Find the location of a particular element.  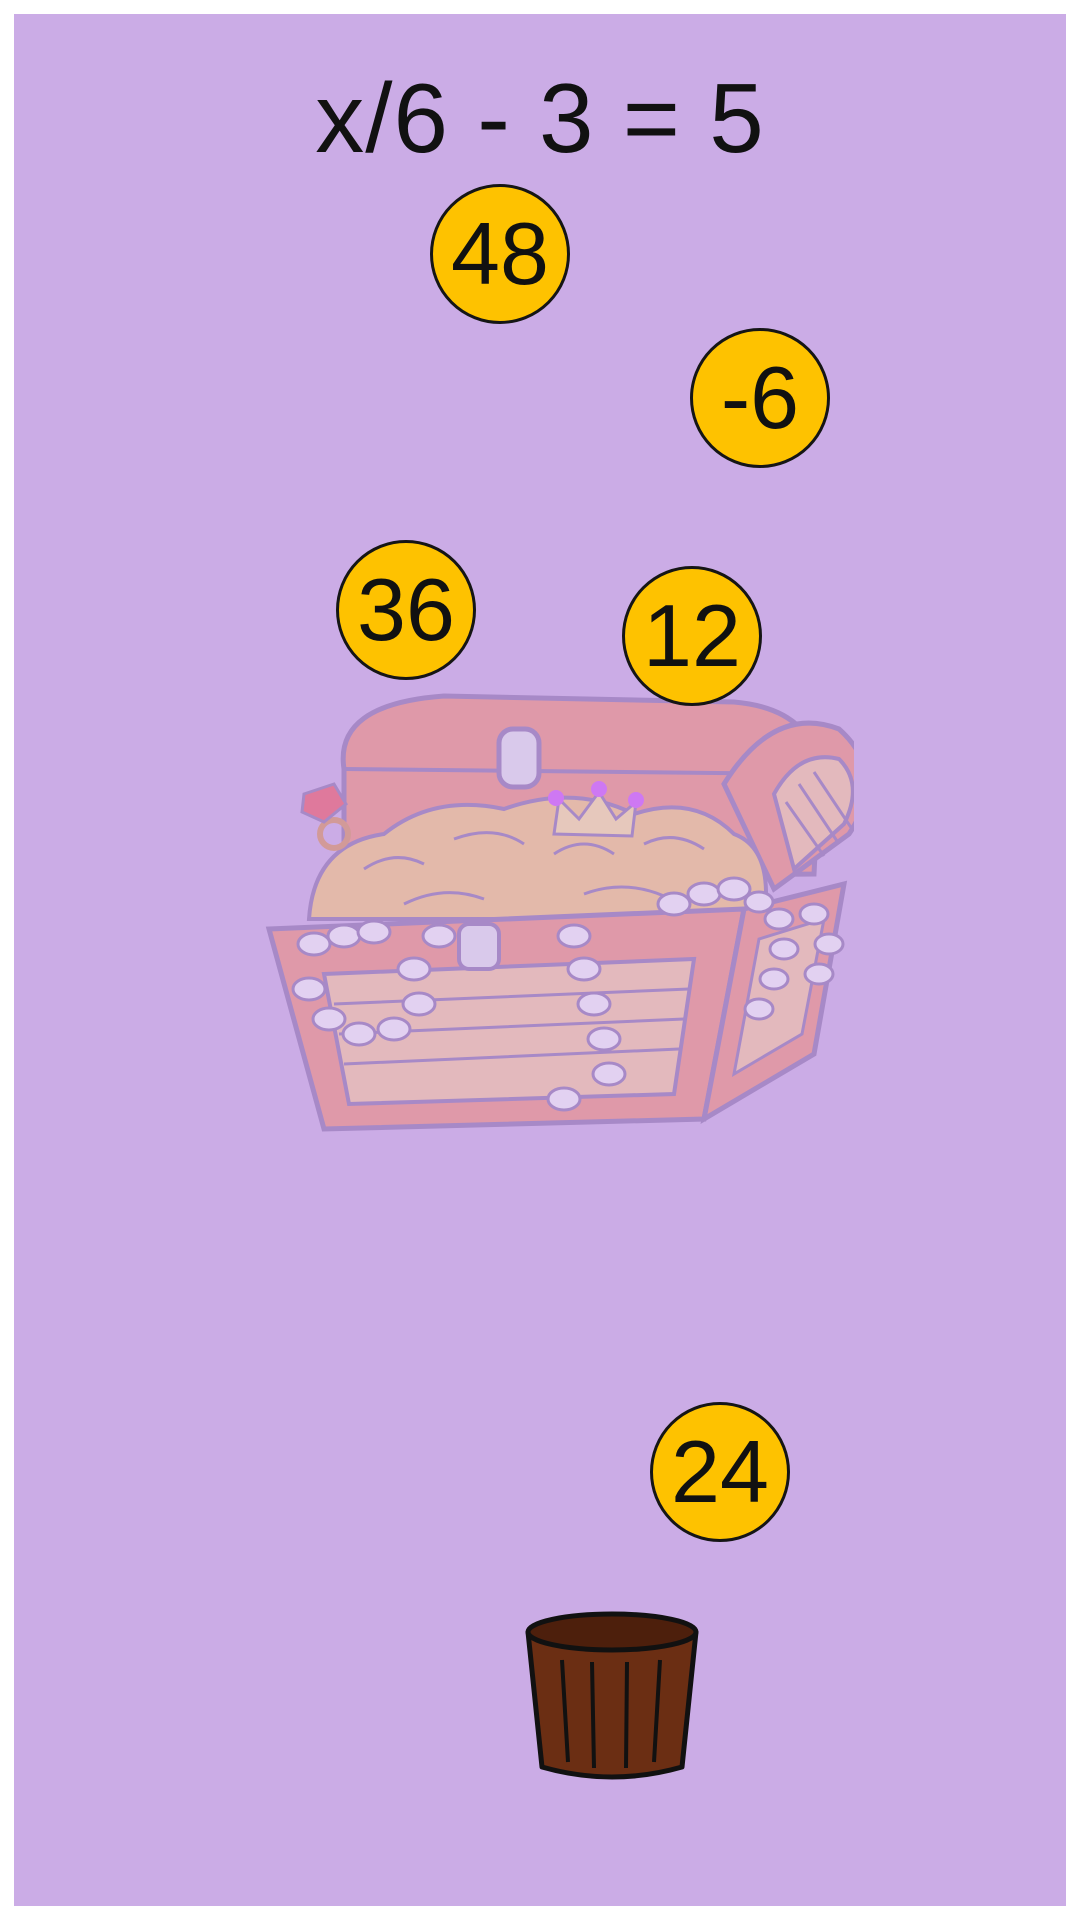

equation-text: x/6 - 3 = 5 is located at coordinates (540, 118).